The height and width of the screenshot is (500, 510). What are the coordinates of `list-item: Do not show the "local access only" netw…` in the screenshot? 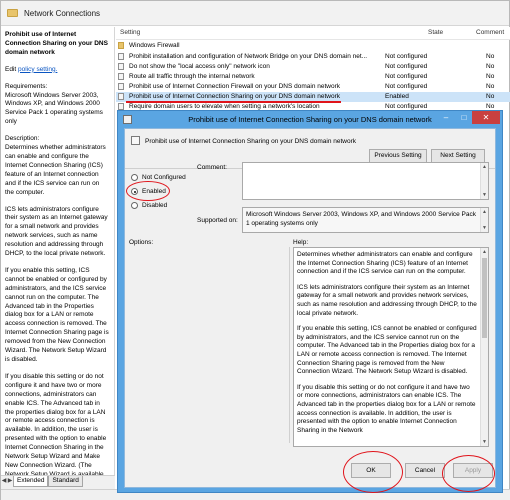 It's located at (313, 67).